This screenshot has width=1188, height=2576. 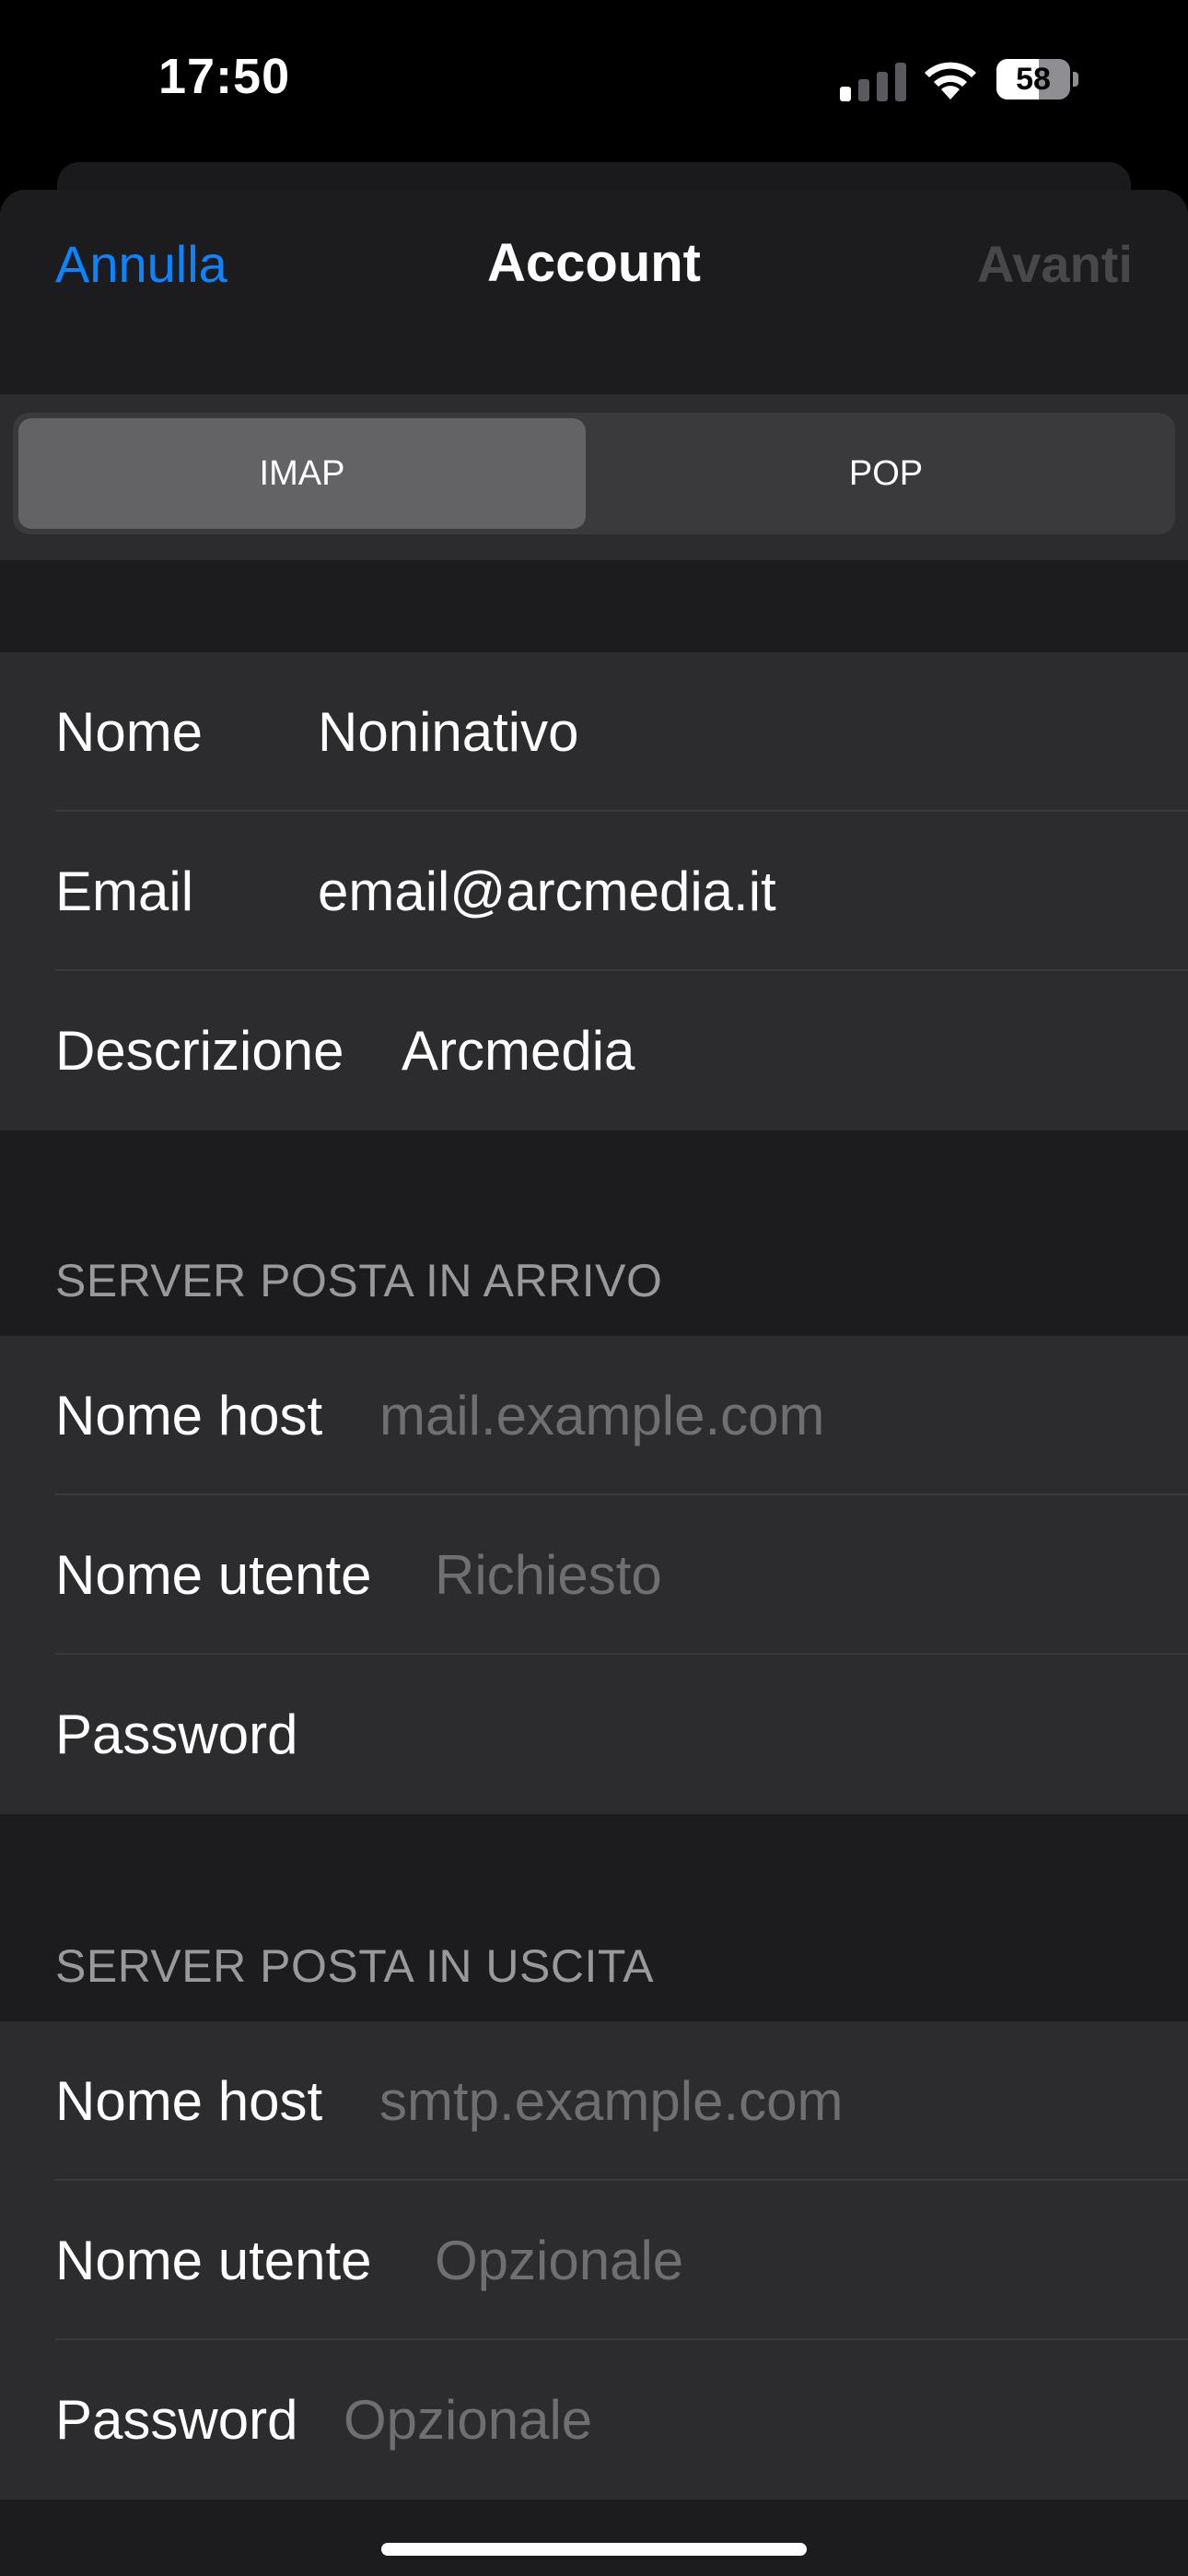 I want to click on outgoing-user-field: Opzionale, so click(x=559, y=2260).